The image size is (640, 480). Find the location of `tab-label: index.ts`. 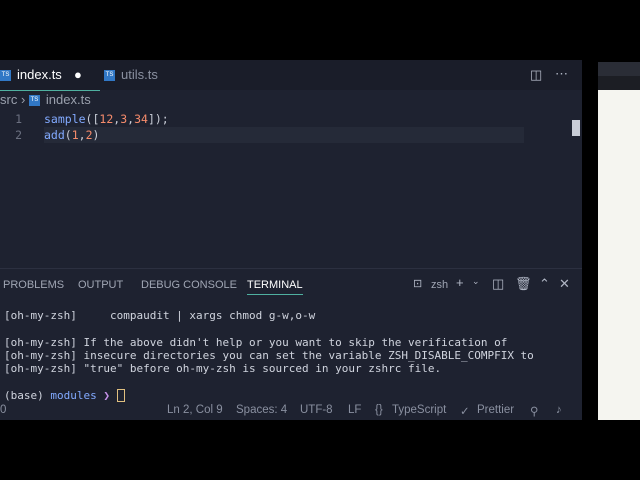

tab-label: index.ts is located at coordinates (39, 74).